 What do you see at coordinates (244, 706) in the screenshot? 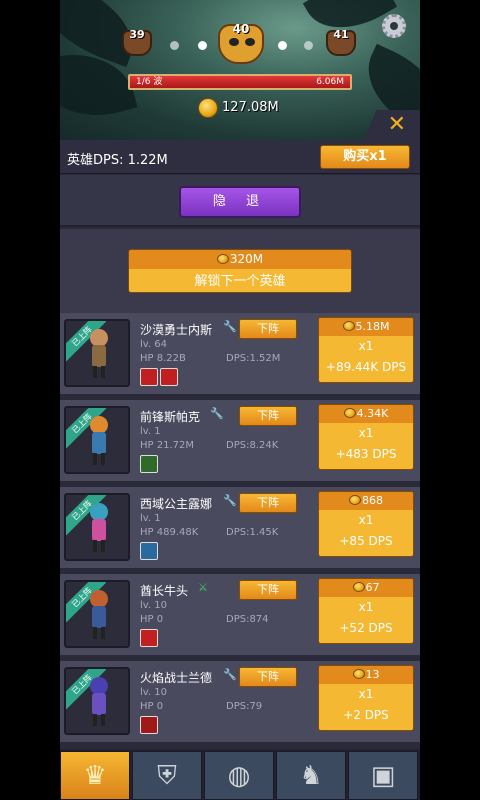
I see `hero-dps: DPS:79` at bounding box center [244, 706].